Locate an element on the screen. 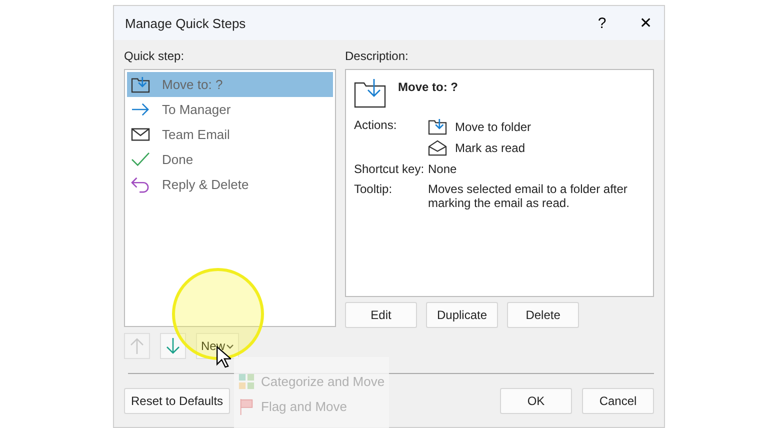 The width and height of the screenshot is (759, 428). quick-step-item: Reply & Delete is located at coordinates (230, 184).